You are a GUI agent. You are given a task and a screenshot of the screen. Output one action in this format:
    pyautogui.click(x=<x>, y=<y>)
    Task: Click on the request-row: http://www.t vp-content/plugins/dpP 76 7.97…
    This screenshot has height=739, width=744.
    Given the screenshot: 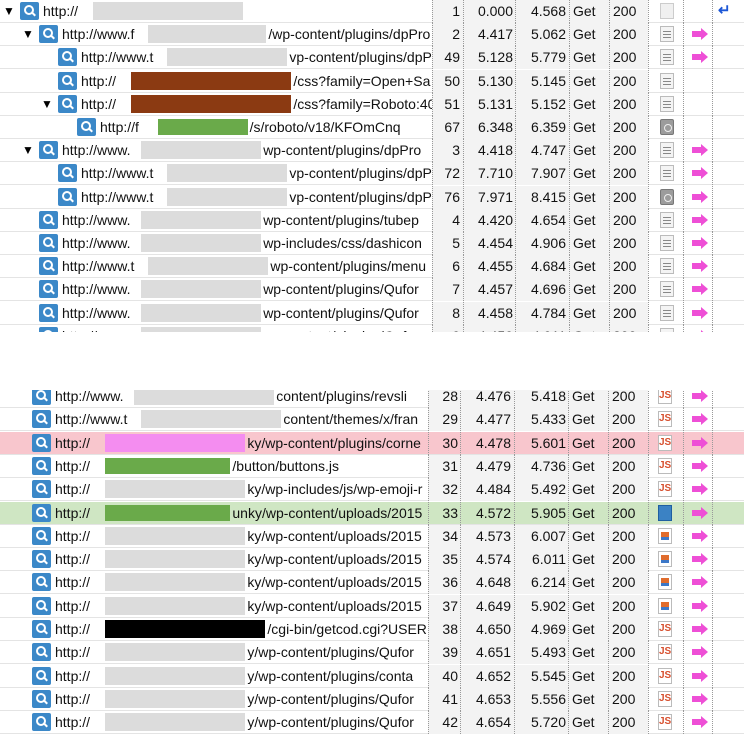 What is the action you would take?
    pyautogui.click(x=372, y=197)
    